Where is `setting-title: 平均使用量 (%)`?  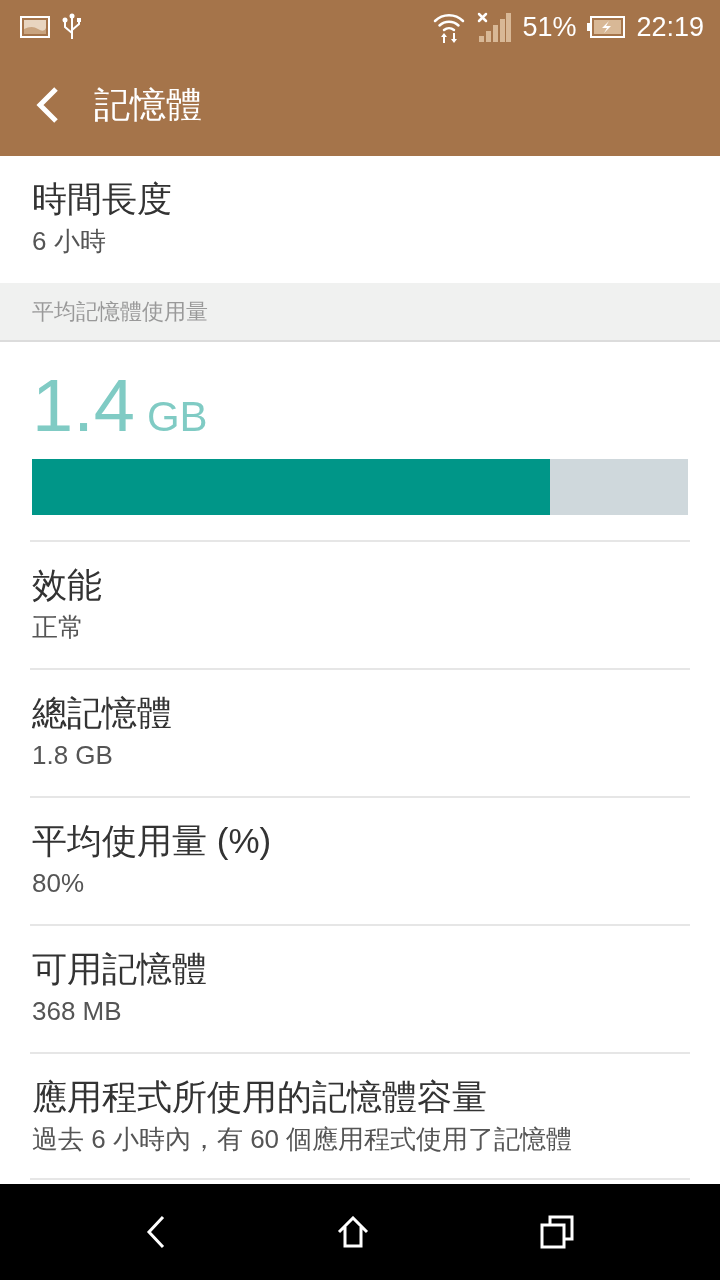 setting-title: 平均使用量 (%) is located at coordinates (152, 841).